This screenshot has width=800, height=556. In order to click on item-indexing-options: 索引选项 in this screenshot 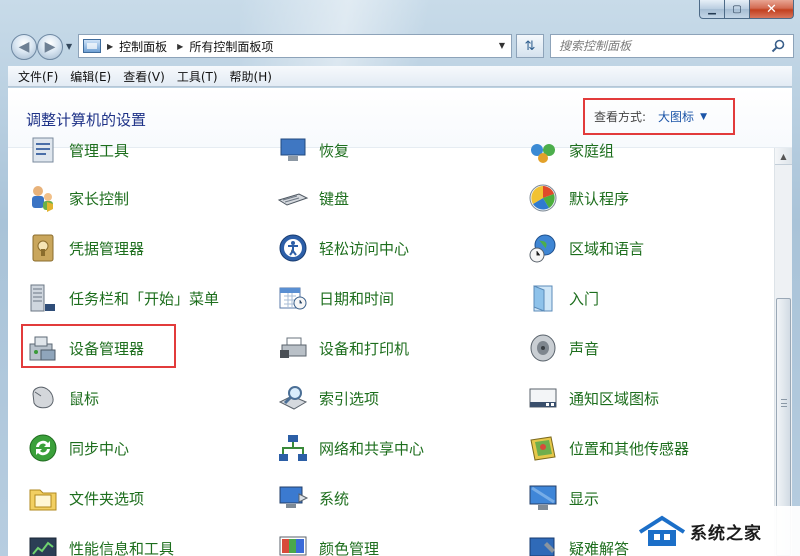, I will do `click(327, 398)`.